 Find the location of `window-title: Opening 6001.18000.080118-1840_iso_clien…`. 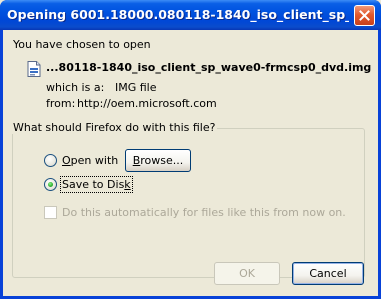

window-title: Opening 6001.18000.080118-1840_iso_clien… is located at coordinates (178, 14).